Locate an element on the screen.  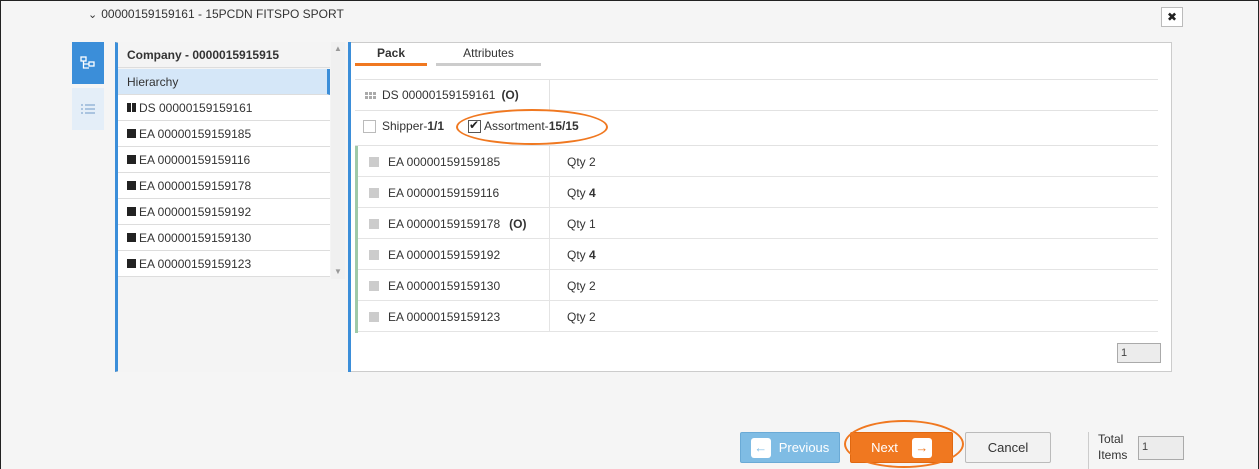
tree-item-ea: EA 00000159159192 is located at coordinates (224, 212).